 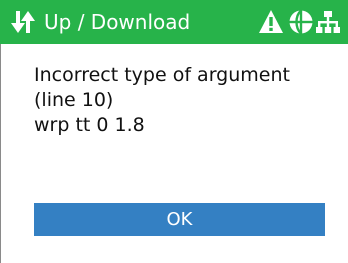 What do you see at coordinates (89, 125) in the screenshot?
I see `message-line: wrp tt 0 1.8` at bounding box center [89, 125].